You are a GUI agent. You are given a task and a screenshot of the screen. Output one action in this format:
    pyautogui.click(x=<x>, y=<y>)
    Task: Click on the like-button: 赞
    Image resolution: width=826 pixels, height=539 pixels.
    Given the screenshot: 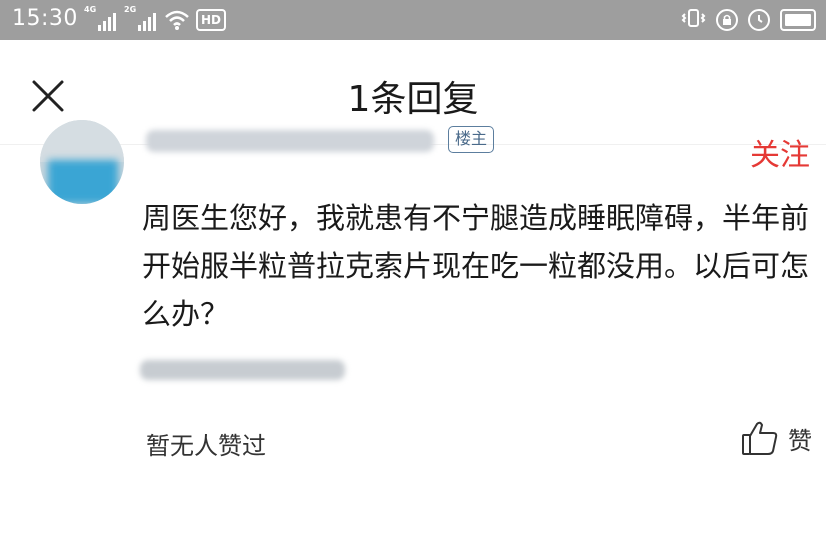 What is the action you would take?
    pyautogui.click(x=776, y=438)
    